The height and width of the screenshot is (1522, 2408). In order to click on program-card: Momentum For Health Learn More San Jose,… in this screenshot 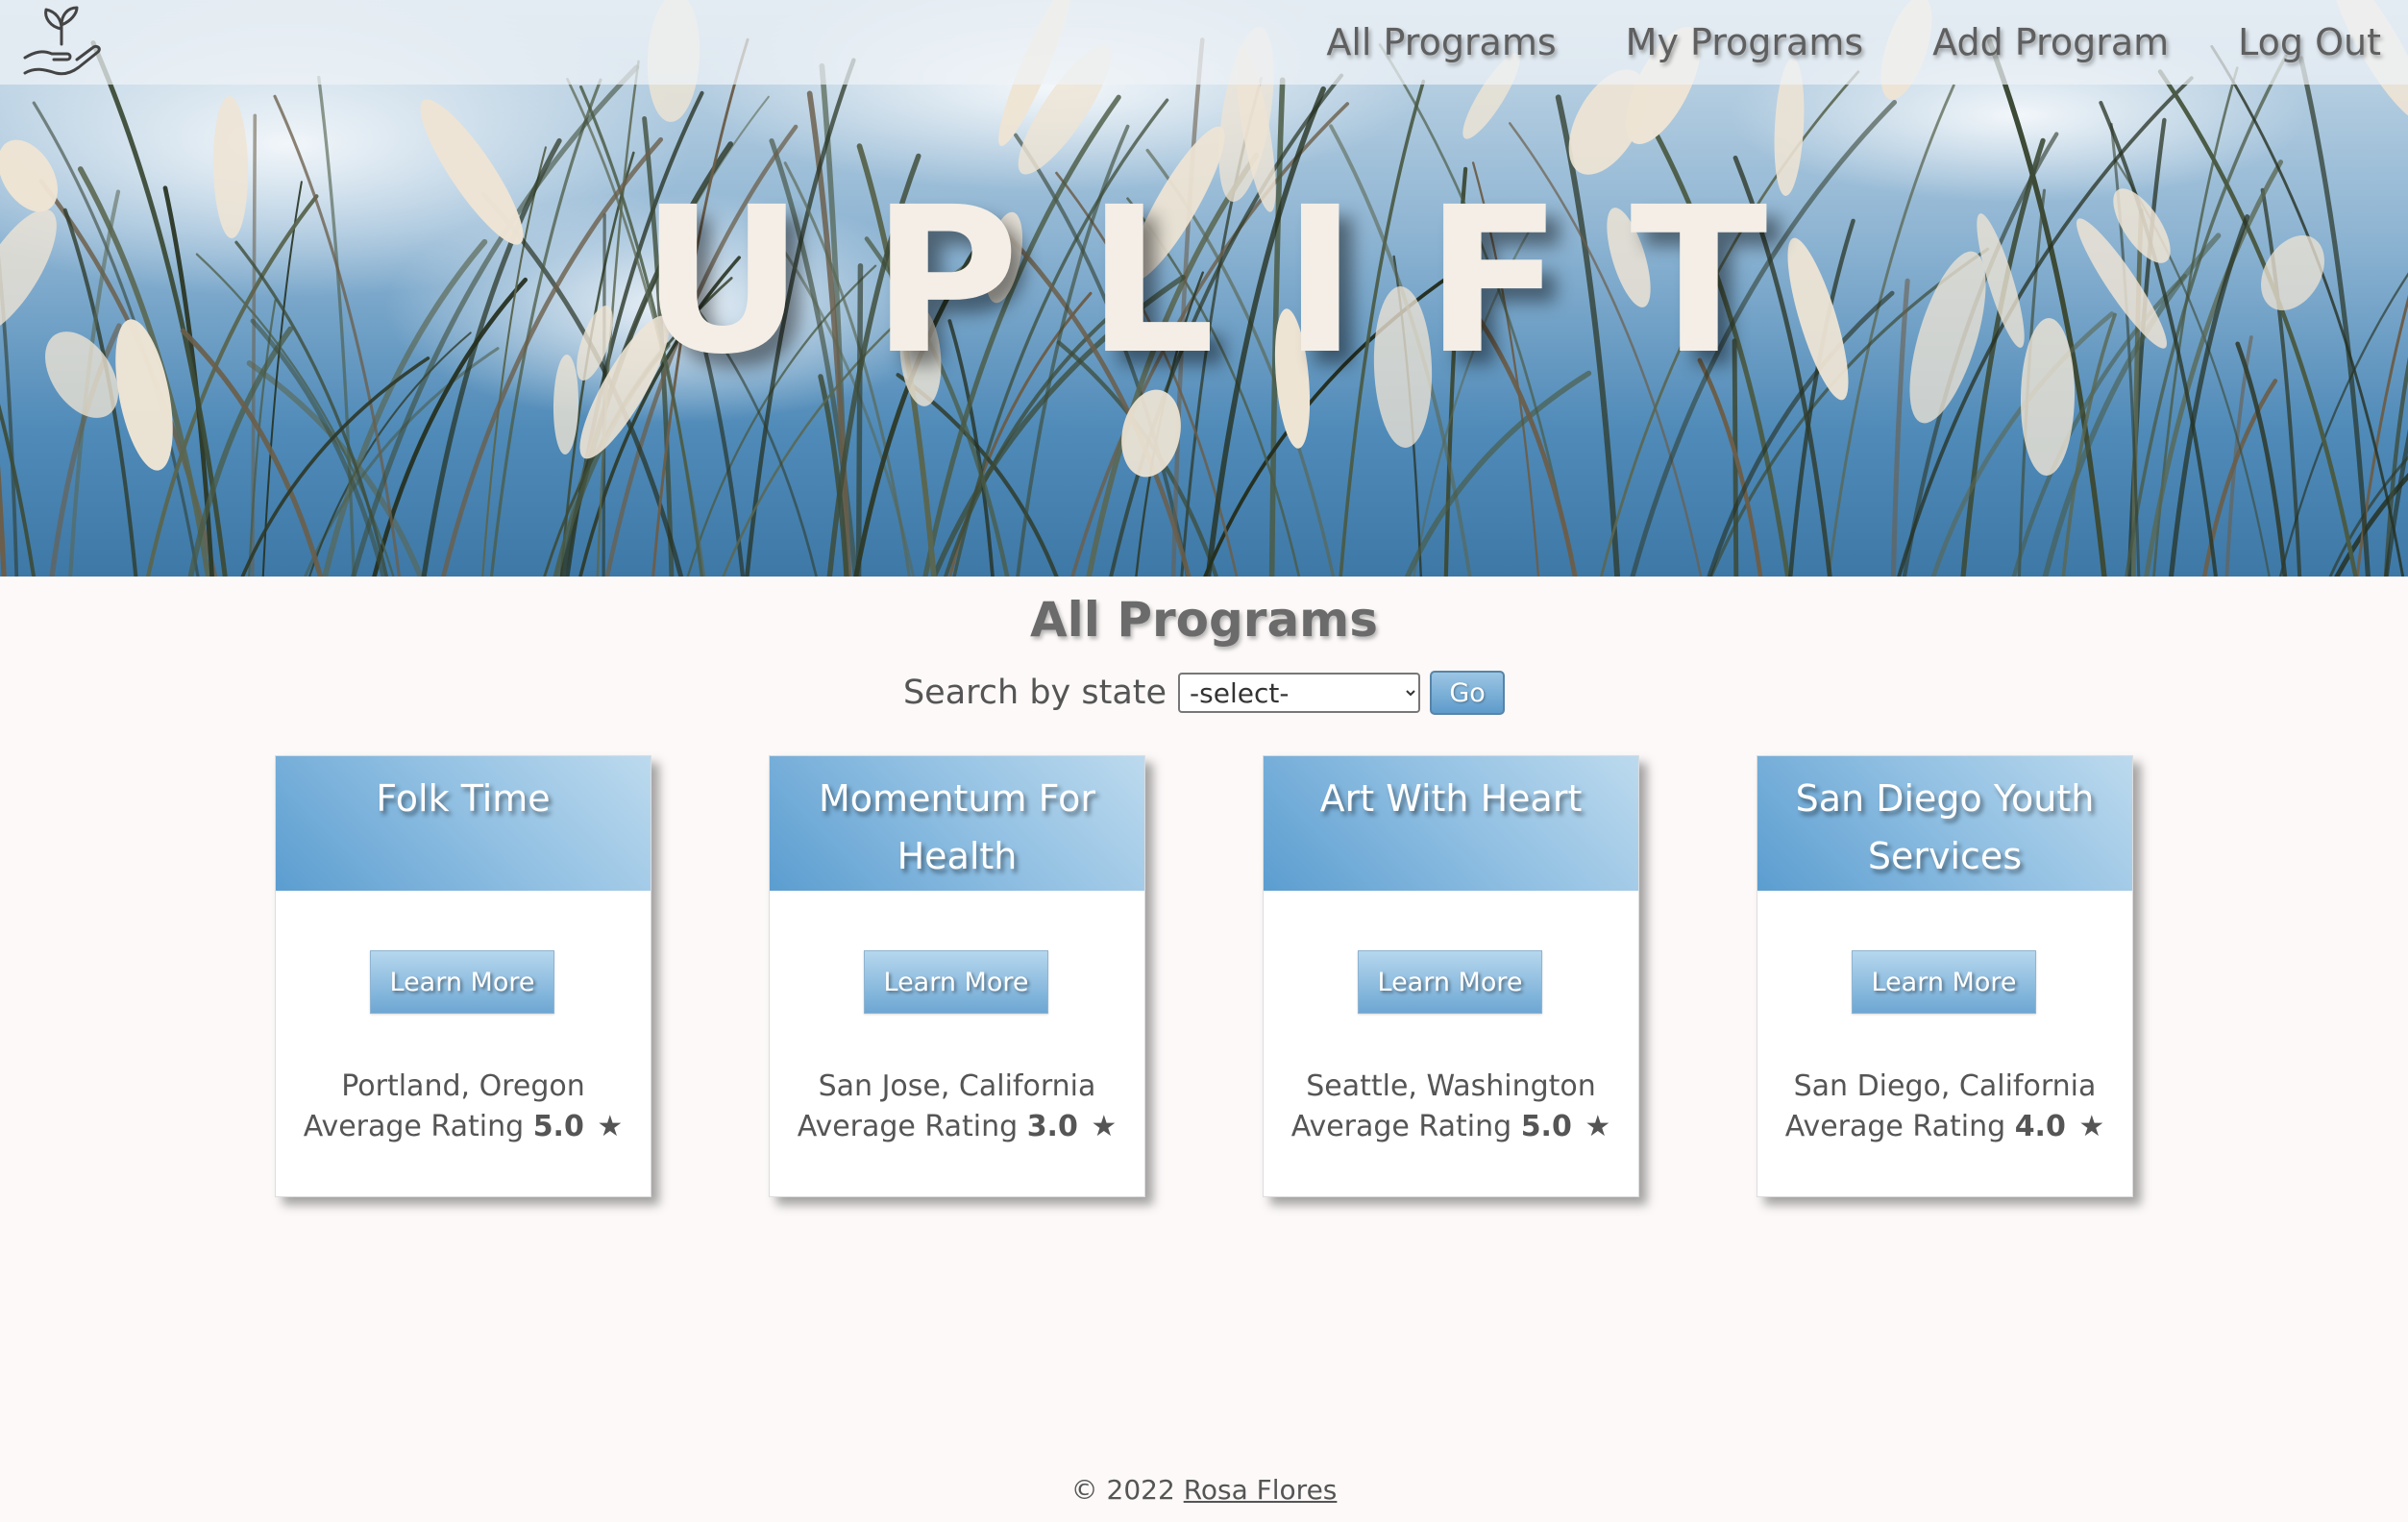, I will do `click(957, 976)`.